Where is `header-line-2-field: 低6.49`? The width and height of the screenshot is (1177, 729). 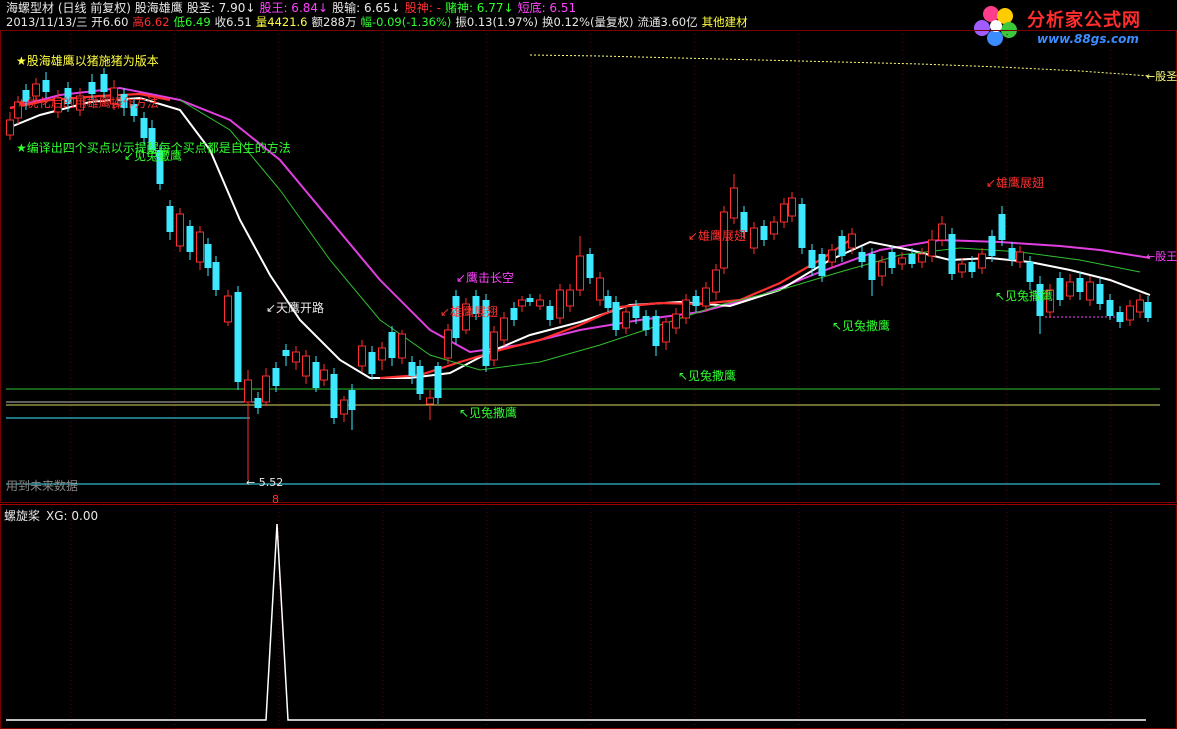
header-line-2-field: 低6.49 is located at coordinates (192, 22).